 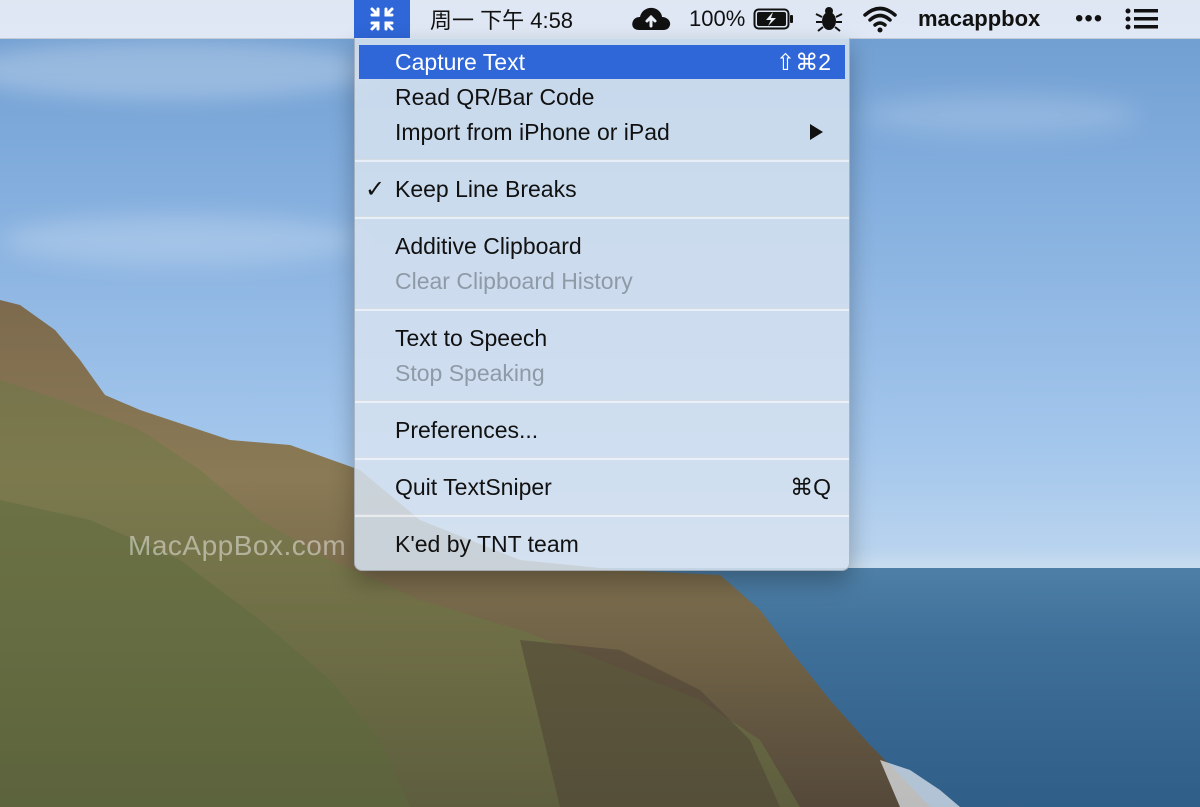 I want to click on battery-percentage: 100%, so click(x=717, y=19).